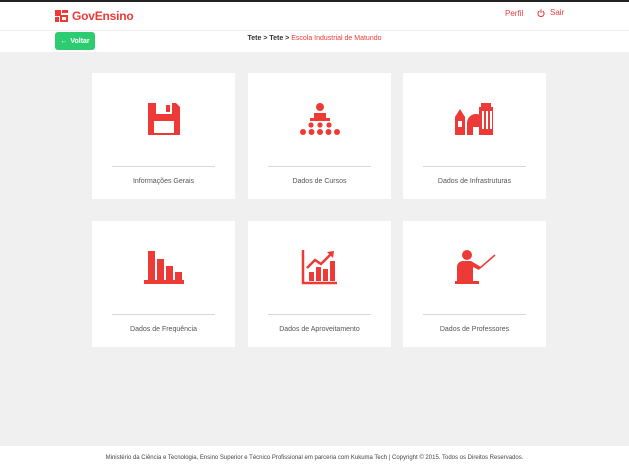 Image resolution: width=629 pixels, height=471 pixels. What do you see at coordinates (474, 181) in the screenshot?
I see `card-label: Dados de Infrastruturas` at bounding box center [474, 181].